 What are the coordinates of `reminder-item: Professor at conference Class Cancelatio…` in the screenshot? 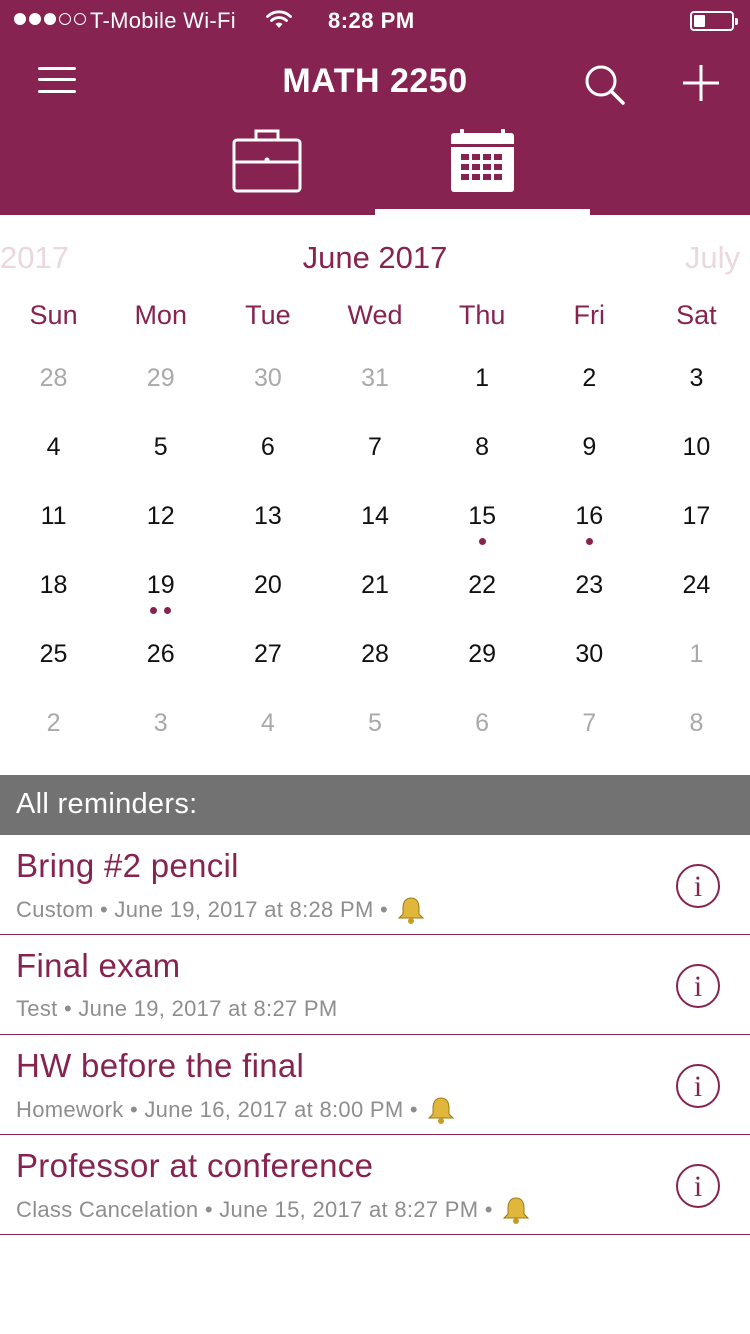 It's located at (375, 1185).